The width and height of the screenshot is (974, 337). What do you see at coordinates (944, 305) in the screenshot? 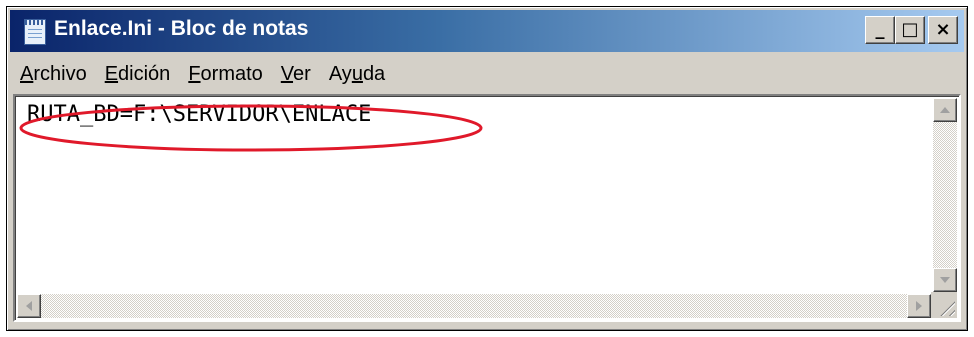
I see `resize-grip-icon` at bounding box center [944, 305].